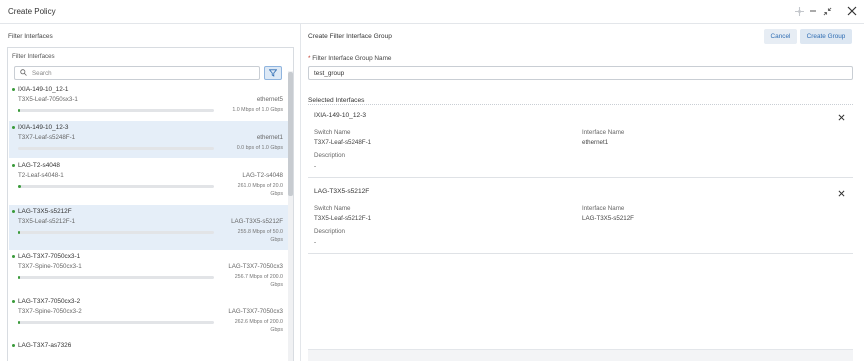 This screenshot has height=361, width=864. What do you see at coordinates (336, 100) in the screenshot?
I see `selected-interfaces-title: Selected Interfaces` at bounding box center [336, 100].